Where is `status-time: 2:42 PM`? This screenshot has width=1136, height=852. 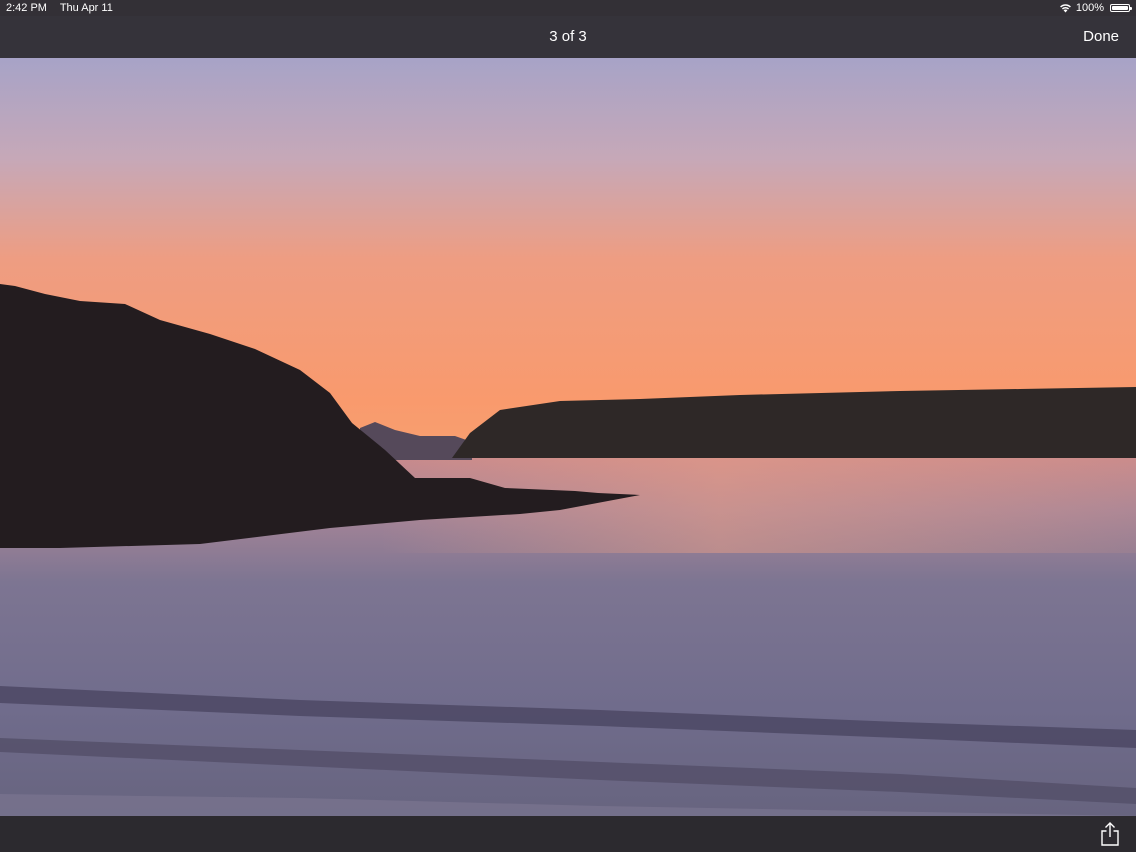
status-time: 2:42 PM is located at coordinates (26, 8).